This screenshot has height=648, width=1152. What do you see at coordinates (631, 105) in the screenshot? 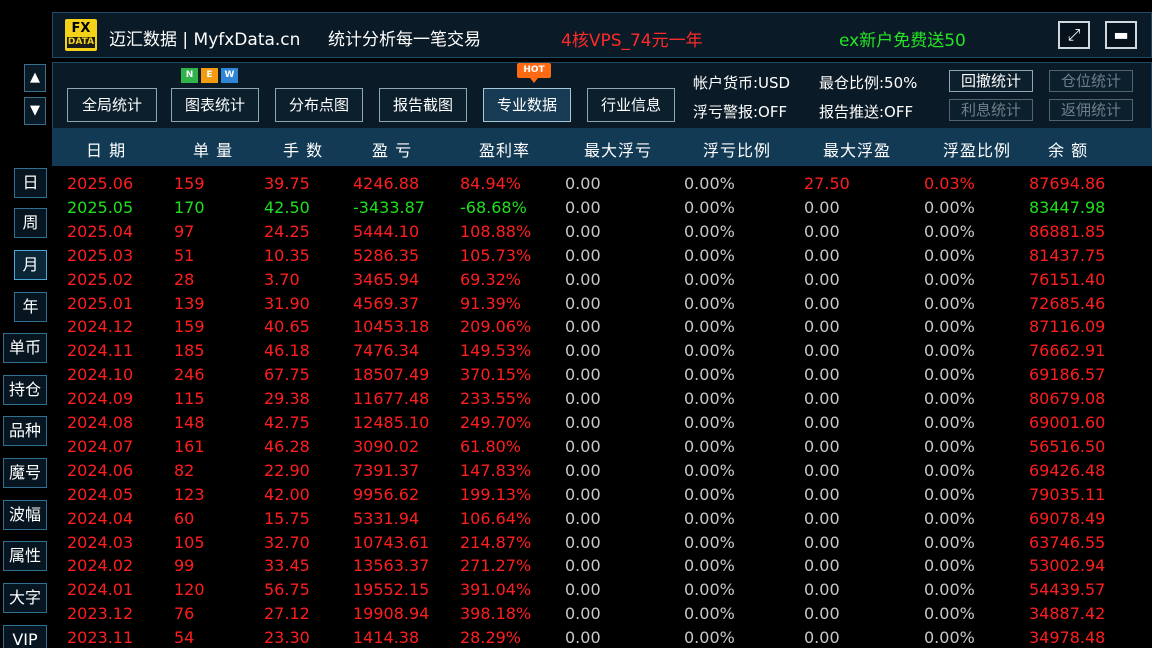
I see `industry-info-button: 行业信息` at bounding box center [631, 105].